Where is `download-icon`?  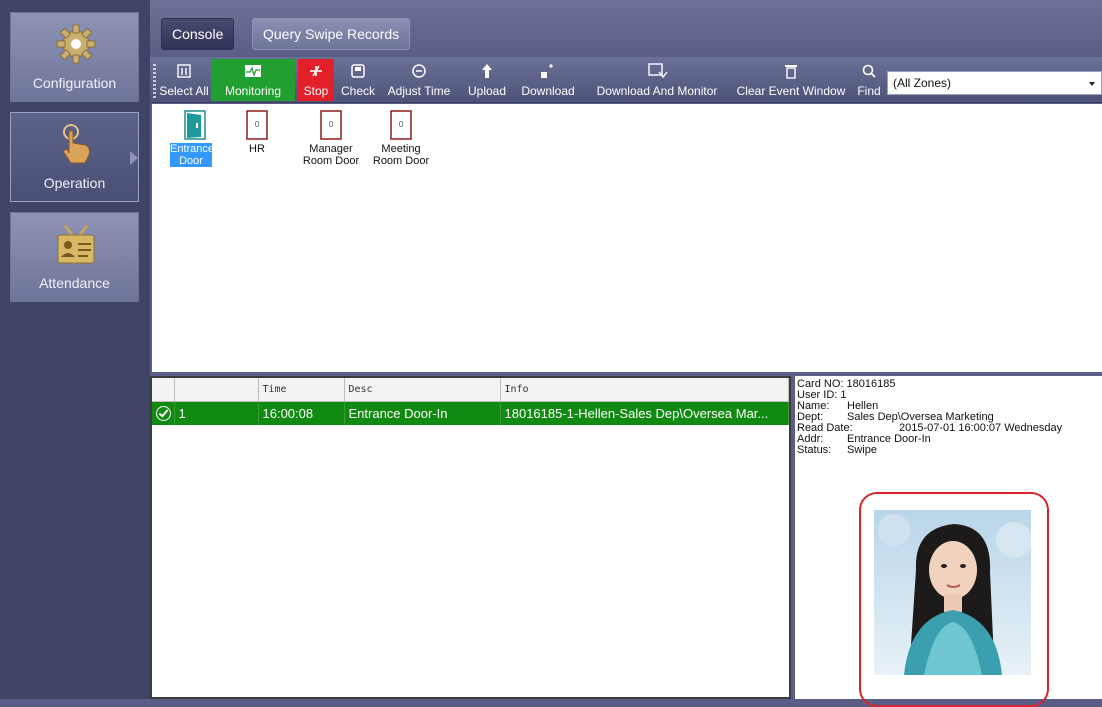
download-icon is located at coordinates (547, 71).